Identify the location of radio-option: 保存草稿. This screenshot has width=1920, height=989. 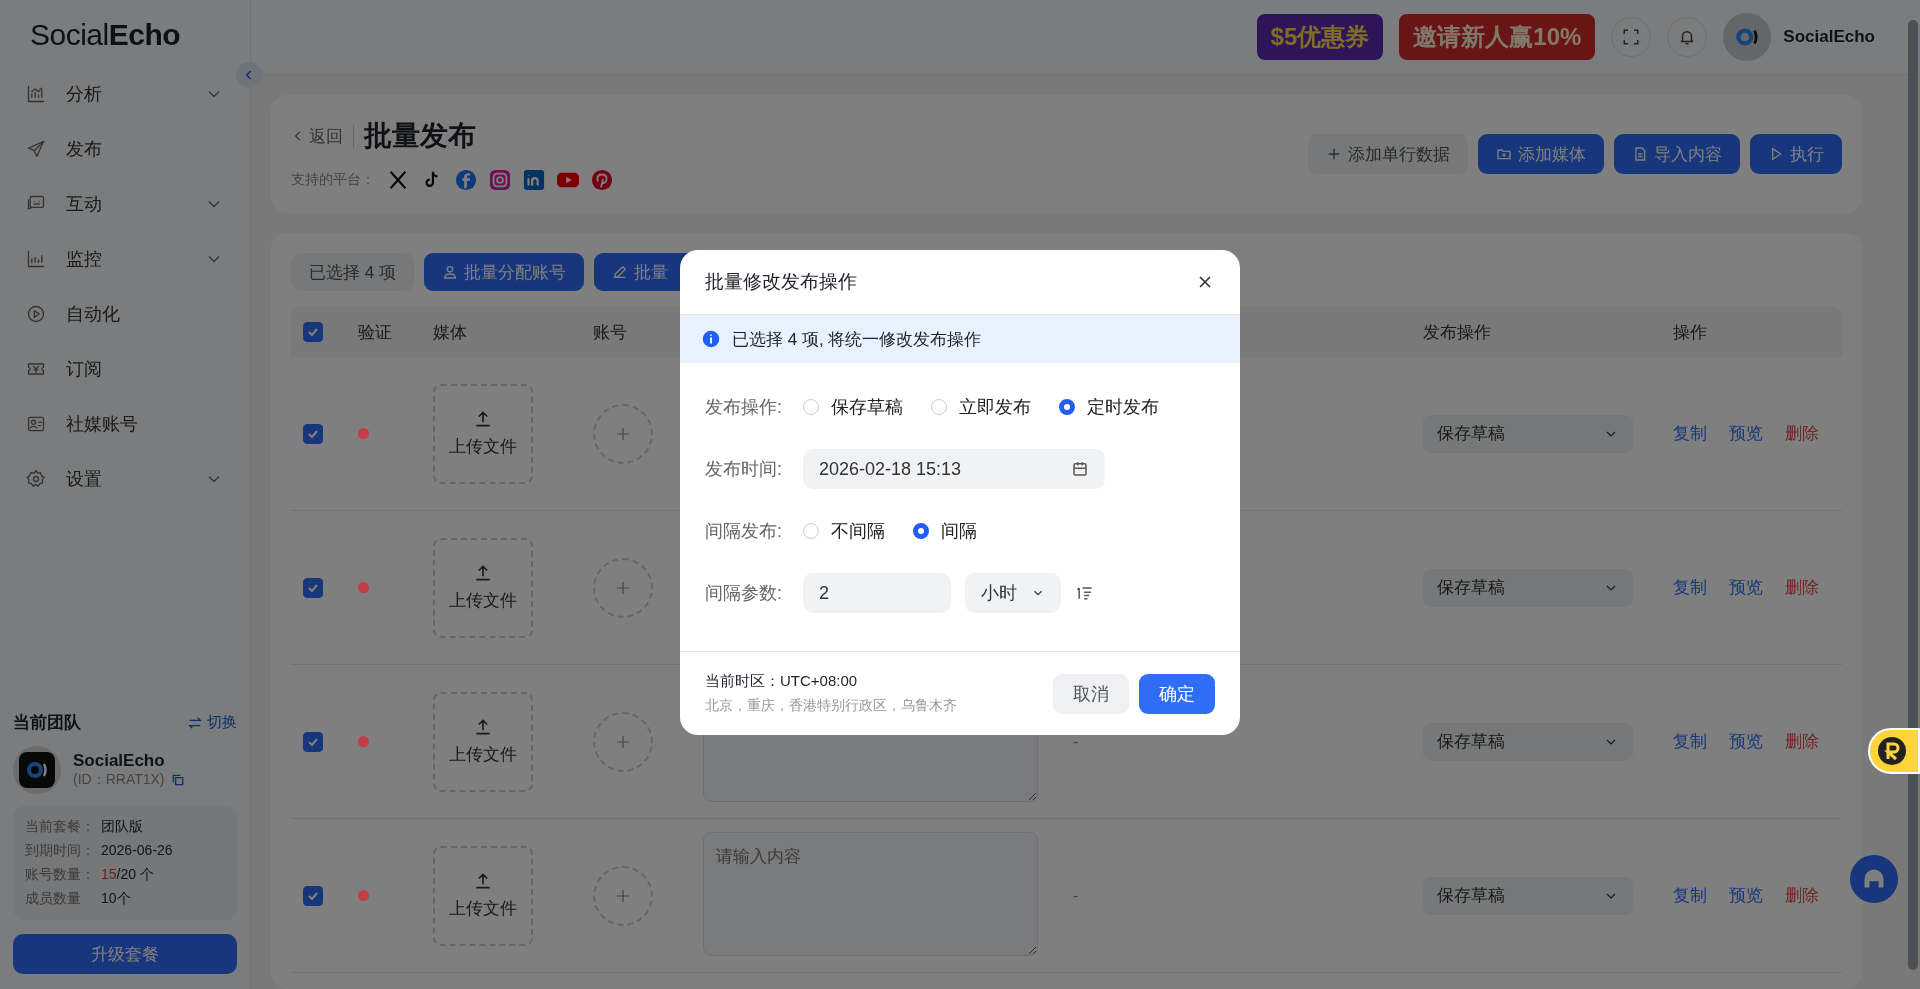
(853, 407).